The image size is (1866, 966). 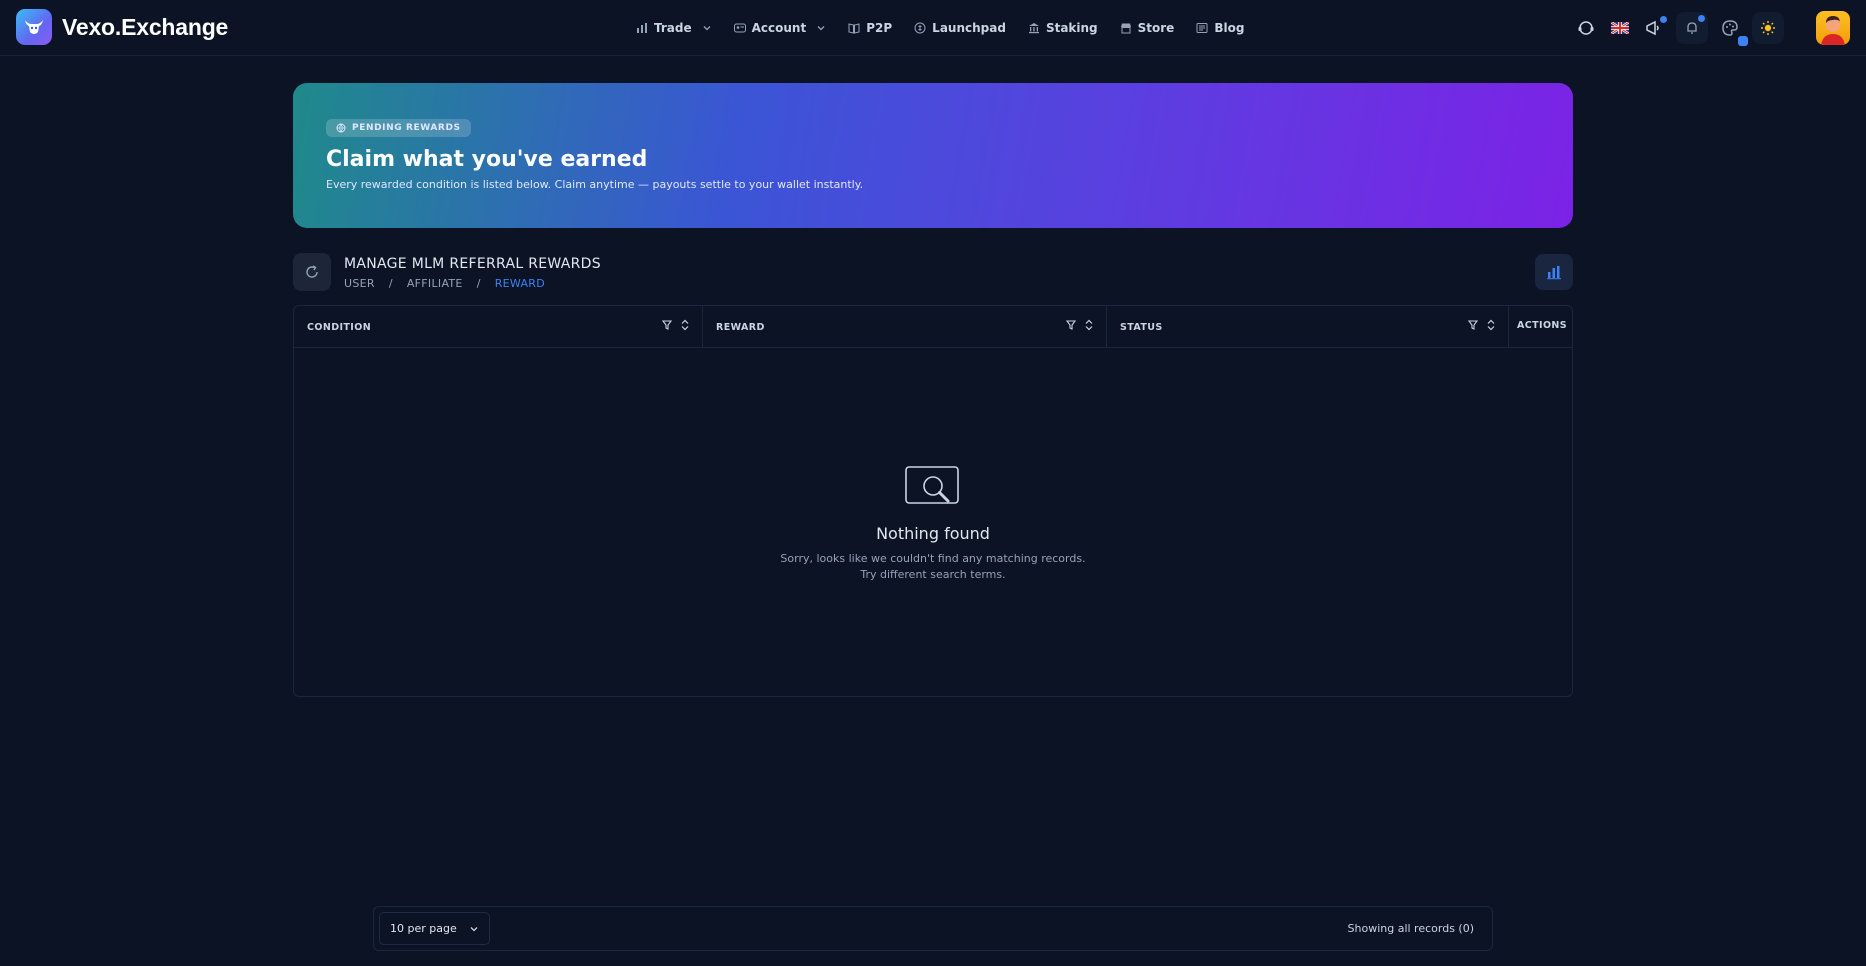 I want to click on records-count: Showing all records (0), so click(x=1410, y=928).